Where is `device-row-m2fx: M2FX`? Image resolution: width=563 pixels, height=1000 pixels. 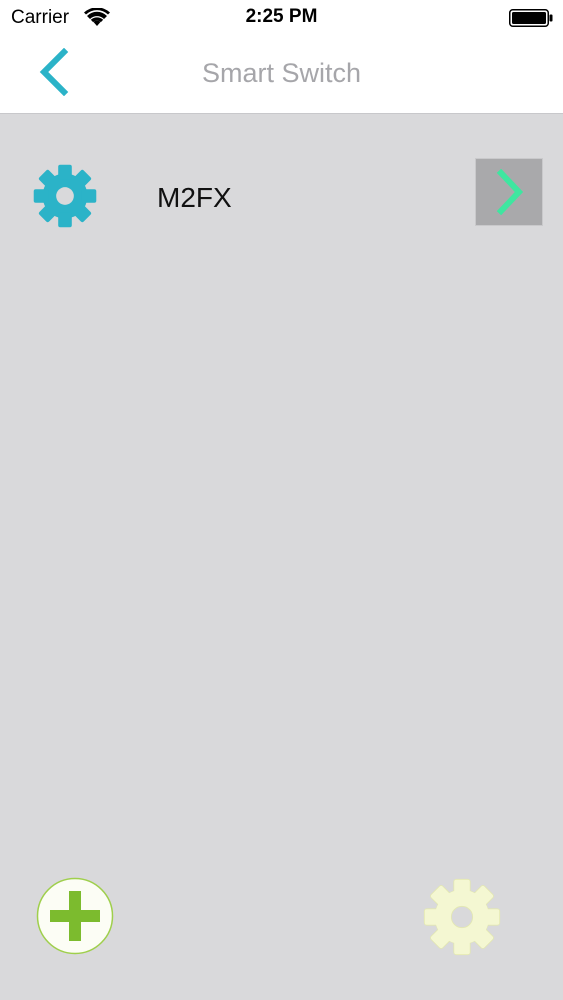
device-row-m2fx: M2FX is located at coordinates (281, 195).